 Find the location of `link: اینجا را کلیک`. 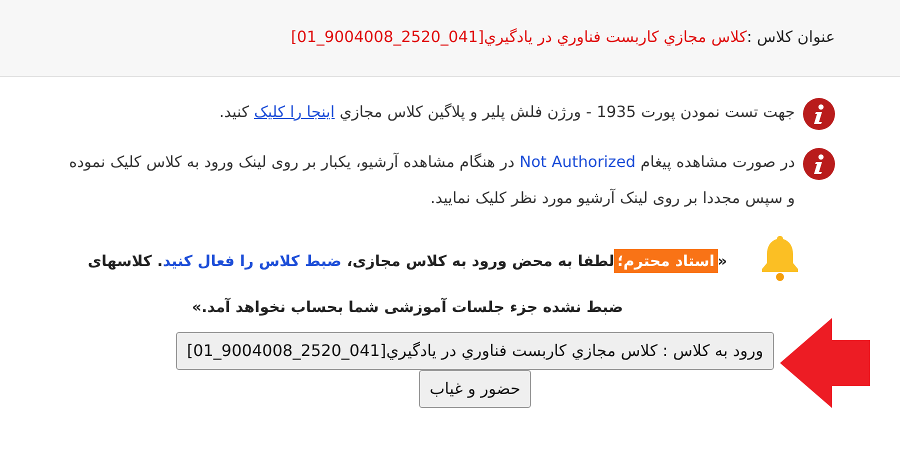

link: اینجا را کلیک is located at coordinates (294, 112).